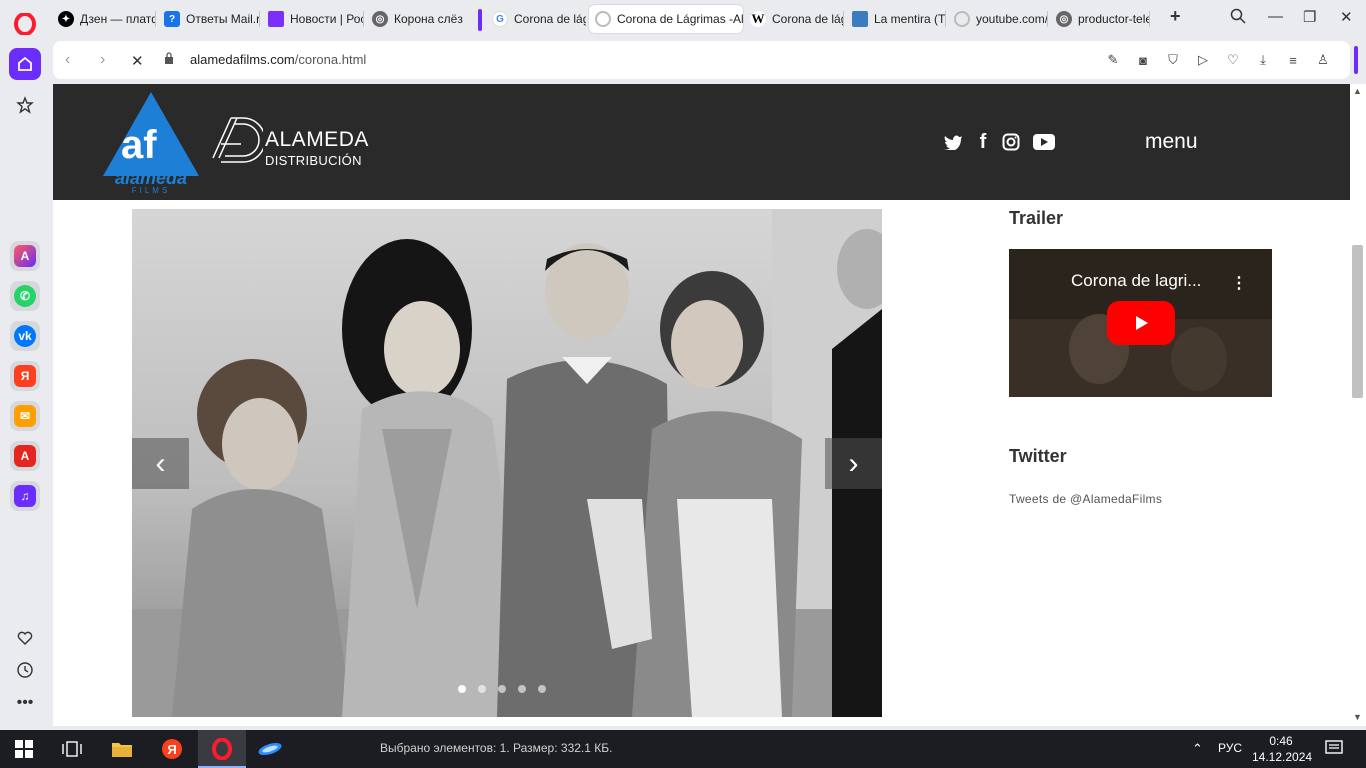 This screenshot has width=1366, height=768. What do you see at coordinates (270, 749) in the screenshot?
I see `app-swoosh-icon` at bounding box center [270, 749].